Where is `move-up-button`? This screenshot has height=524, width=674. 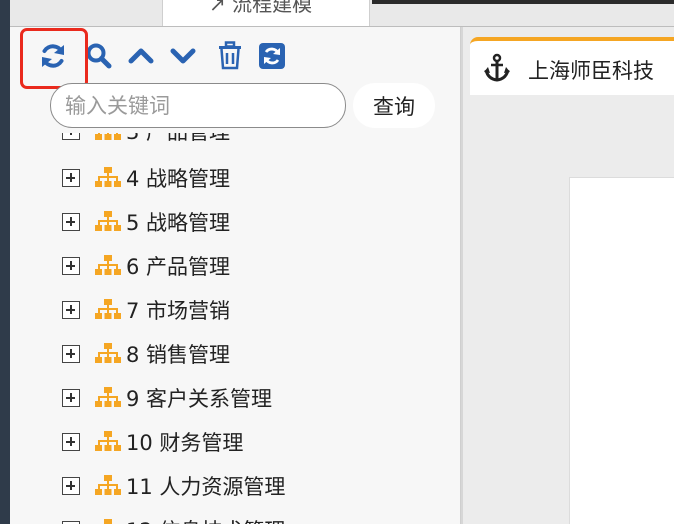
move-up-button is located at coordinates (141, 56).